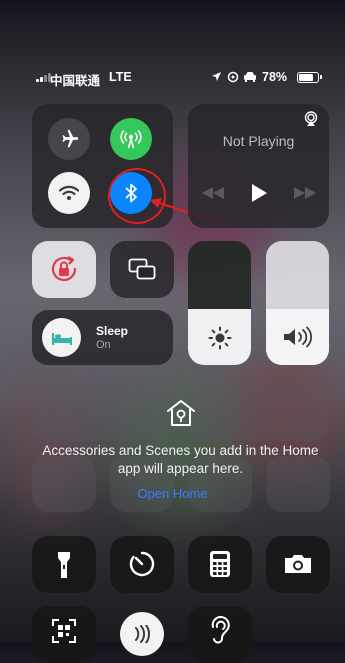 The height and width of the screenshot is (663, 345). I want to click on screen-mirroring-icon, so click(142, 269).